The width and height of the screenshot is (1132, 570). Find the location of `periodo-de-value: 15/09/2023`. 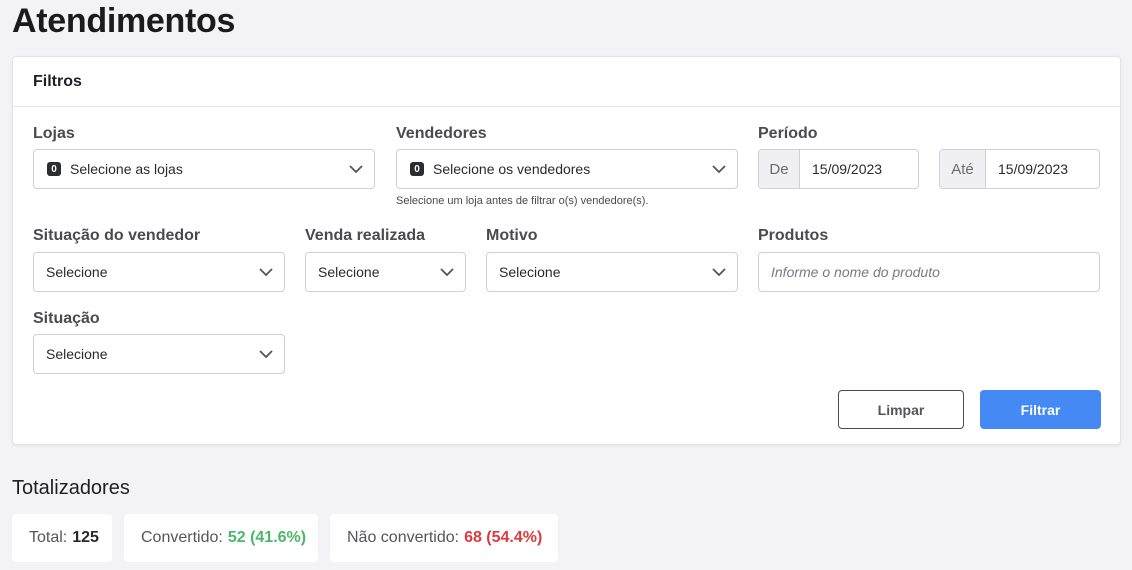

periodo-de-value: 15/09/2023 is located at coordinates (841, 169).